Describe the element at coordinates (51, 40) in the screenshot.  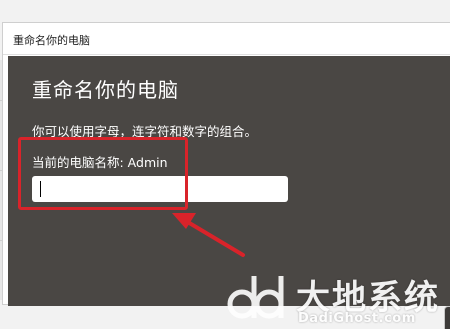
I see `dialog-window-title: 重命名你的电脑` at that location.